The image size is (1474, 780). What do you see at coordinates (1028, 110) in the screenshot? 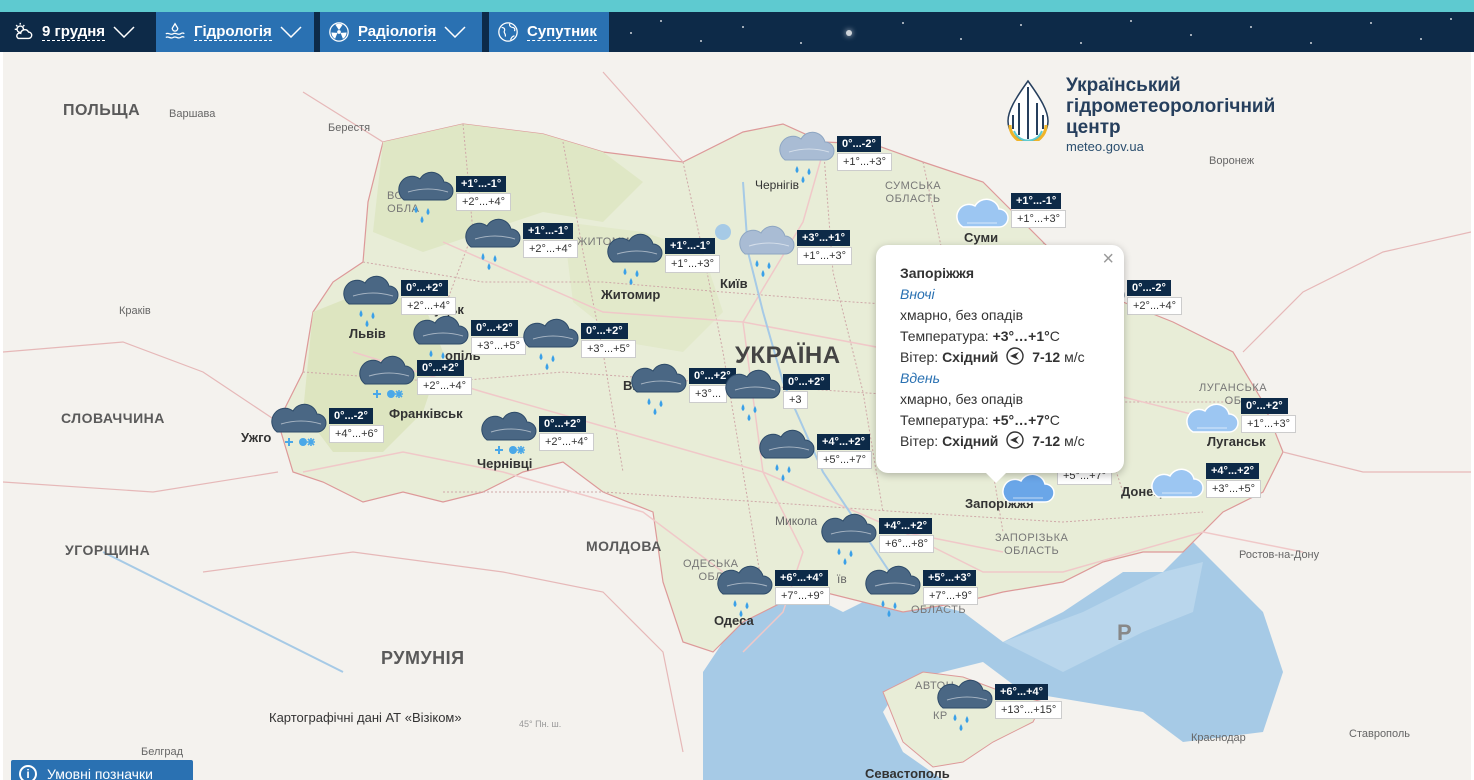
I see `drop-logo-icon` at bounding box center [1028, 110].